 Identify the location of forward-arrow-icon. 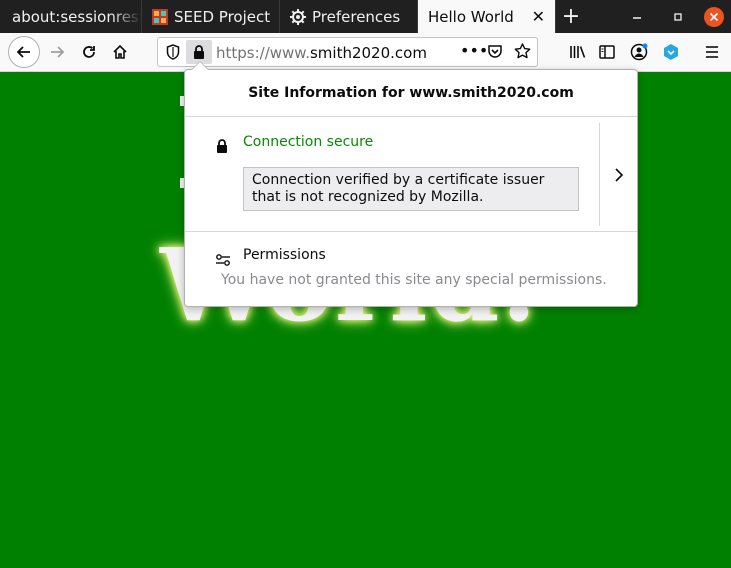
(58, 52).